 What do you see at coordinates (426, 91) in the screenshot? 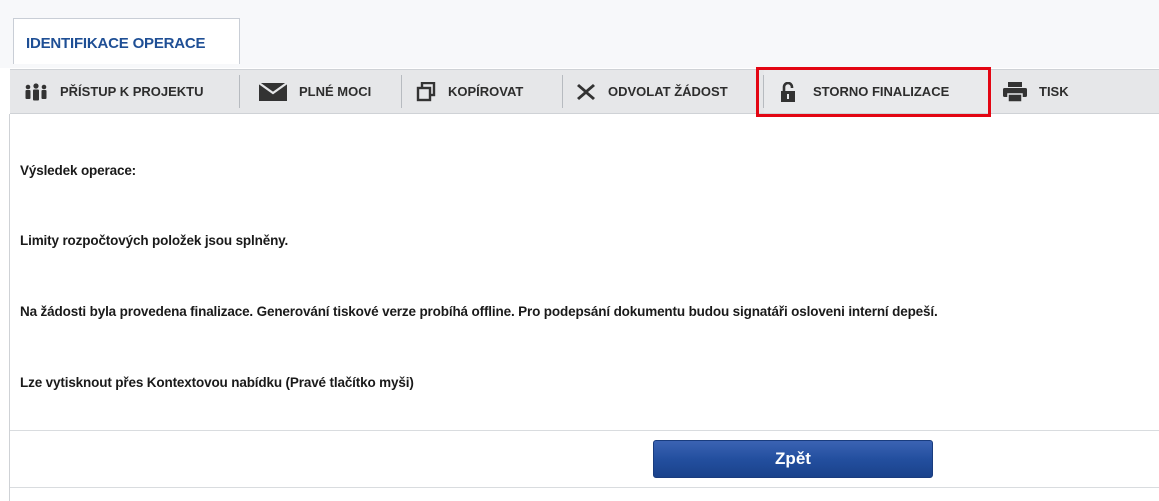
I see `copy-icon` at bounding box center [426, 91].